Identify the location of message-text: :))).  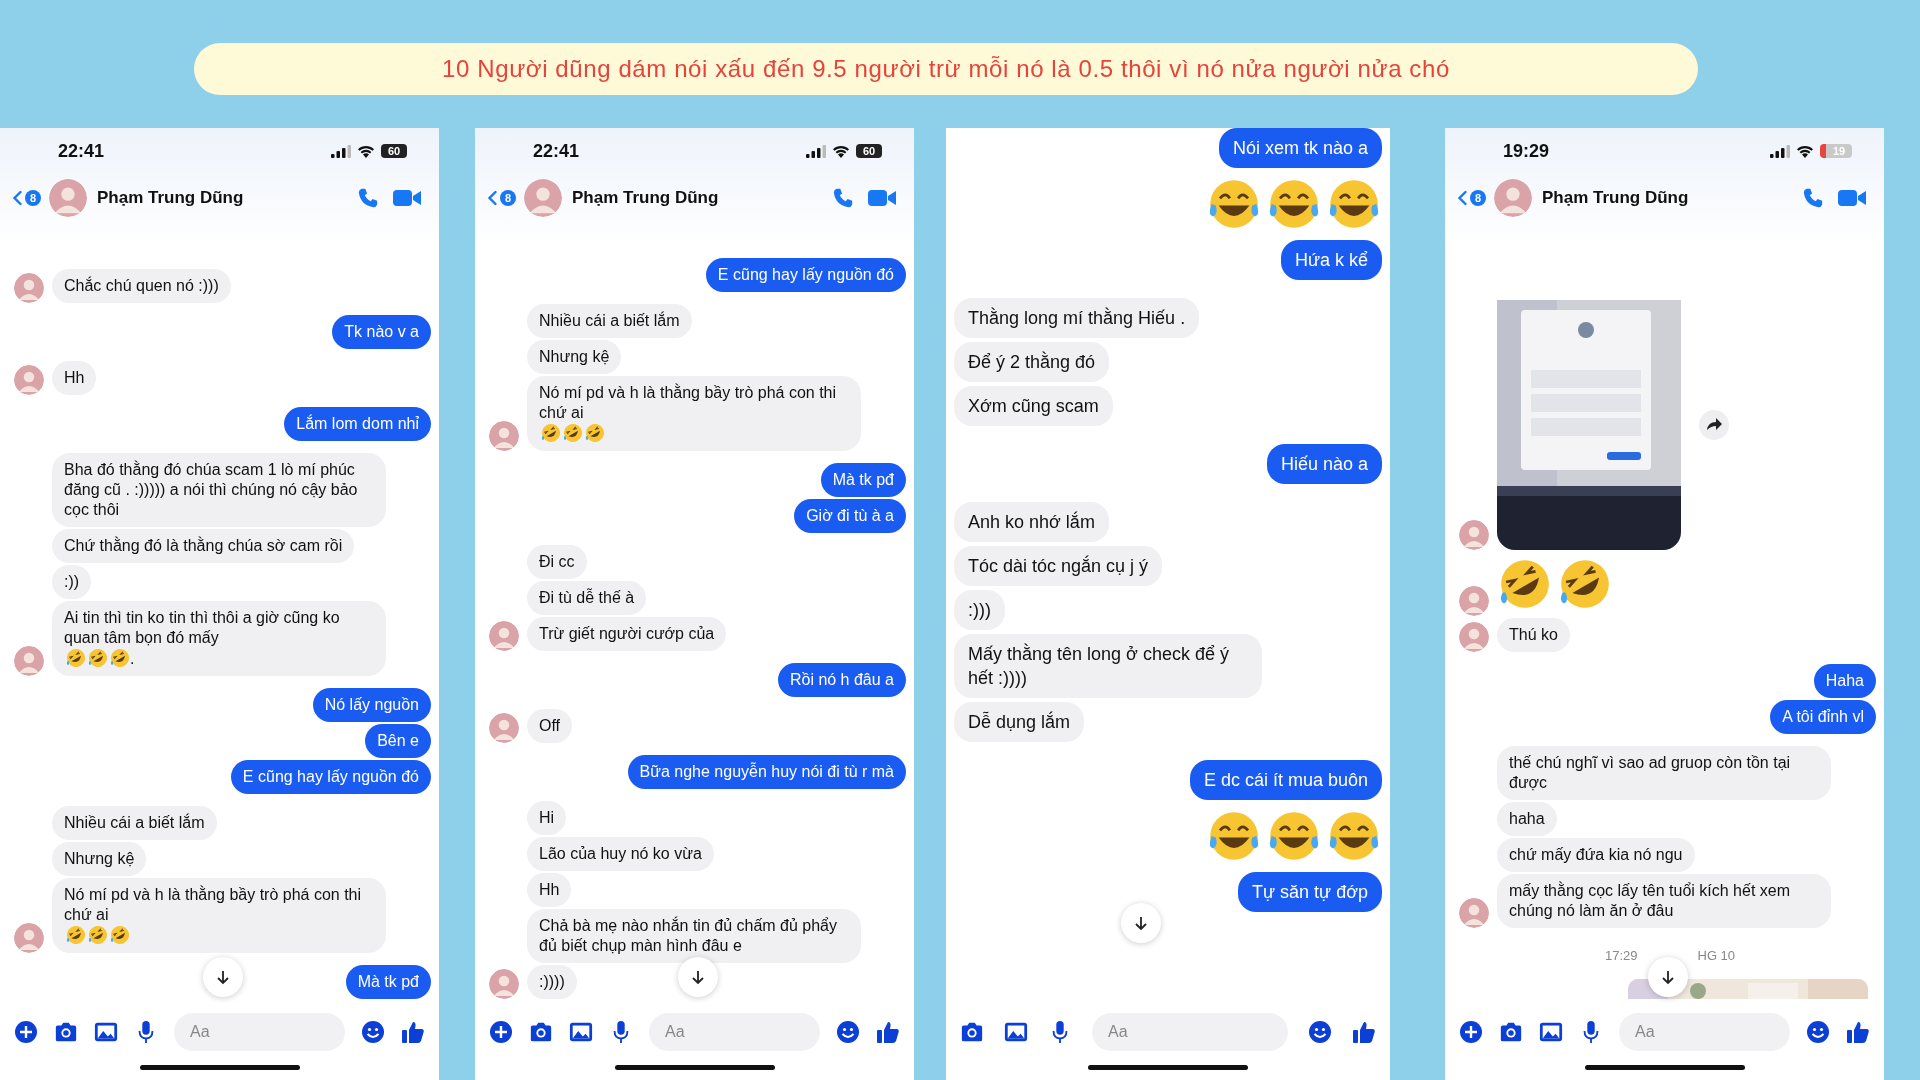
(979, 610).